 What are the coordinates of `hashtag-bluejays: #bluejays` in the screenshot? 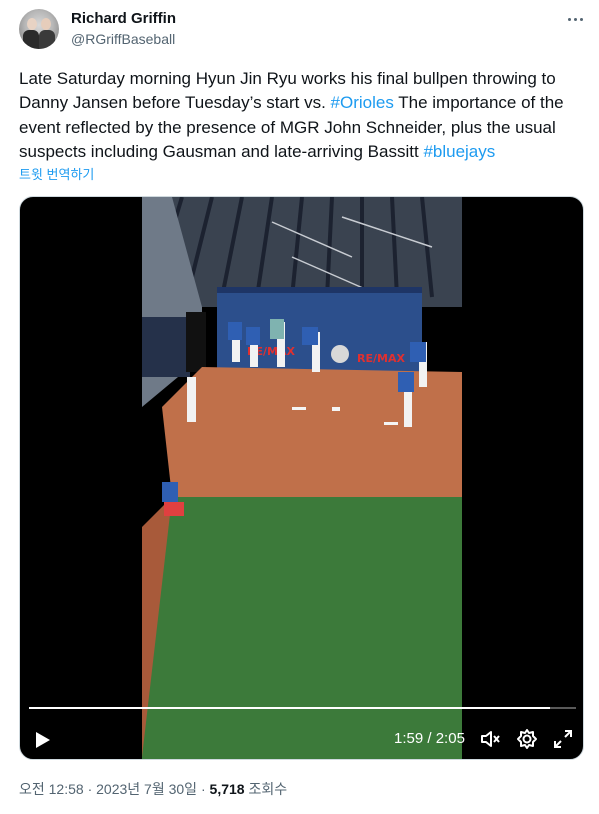 It's located at (459, 151).